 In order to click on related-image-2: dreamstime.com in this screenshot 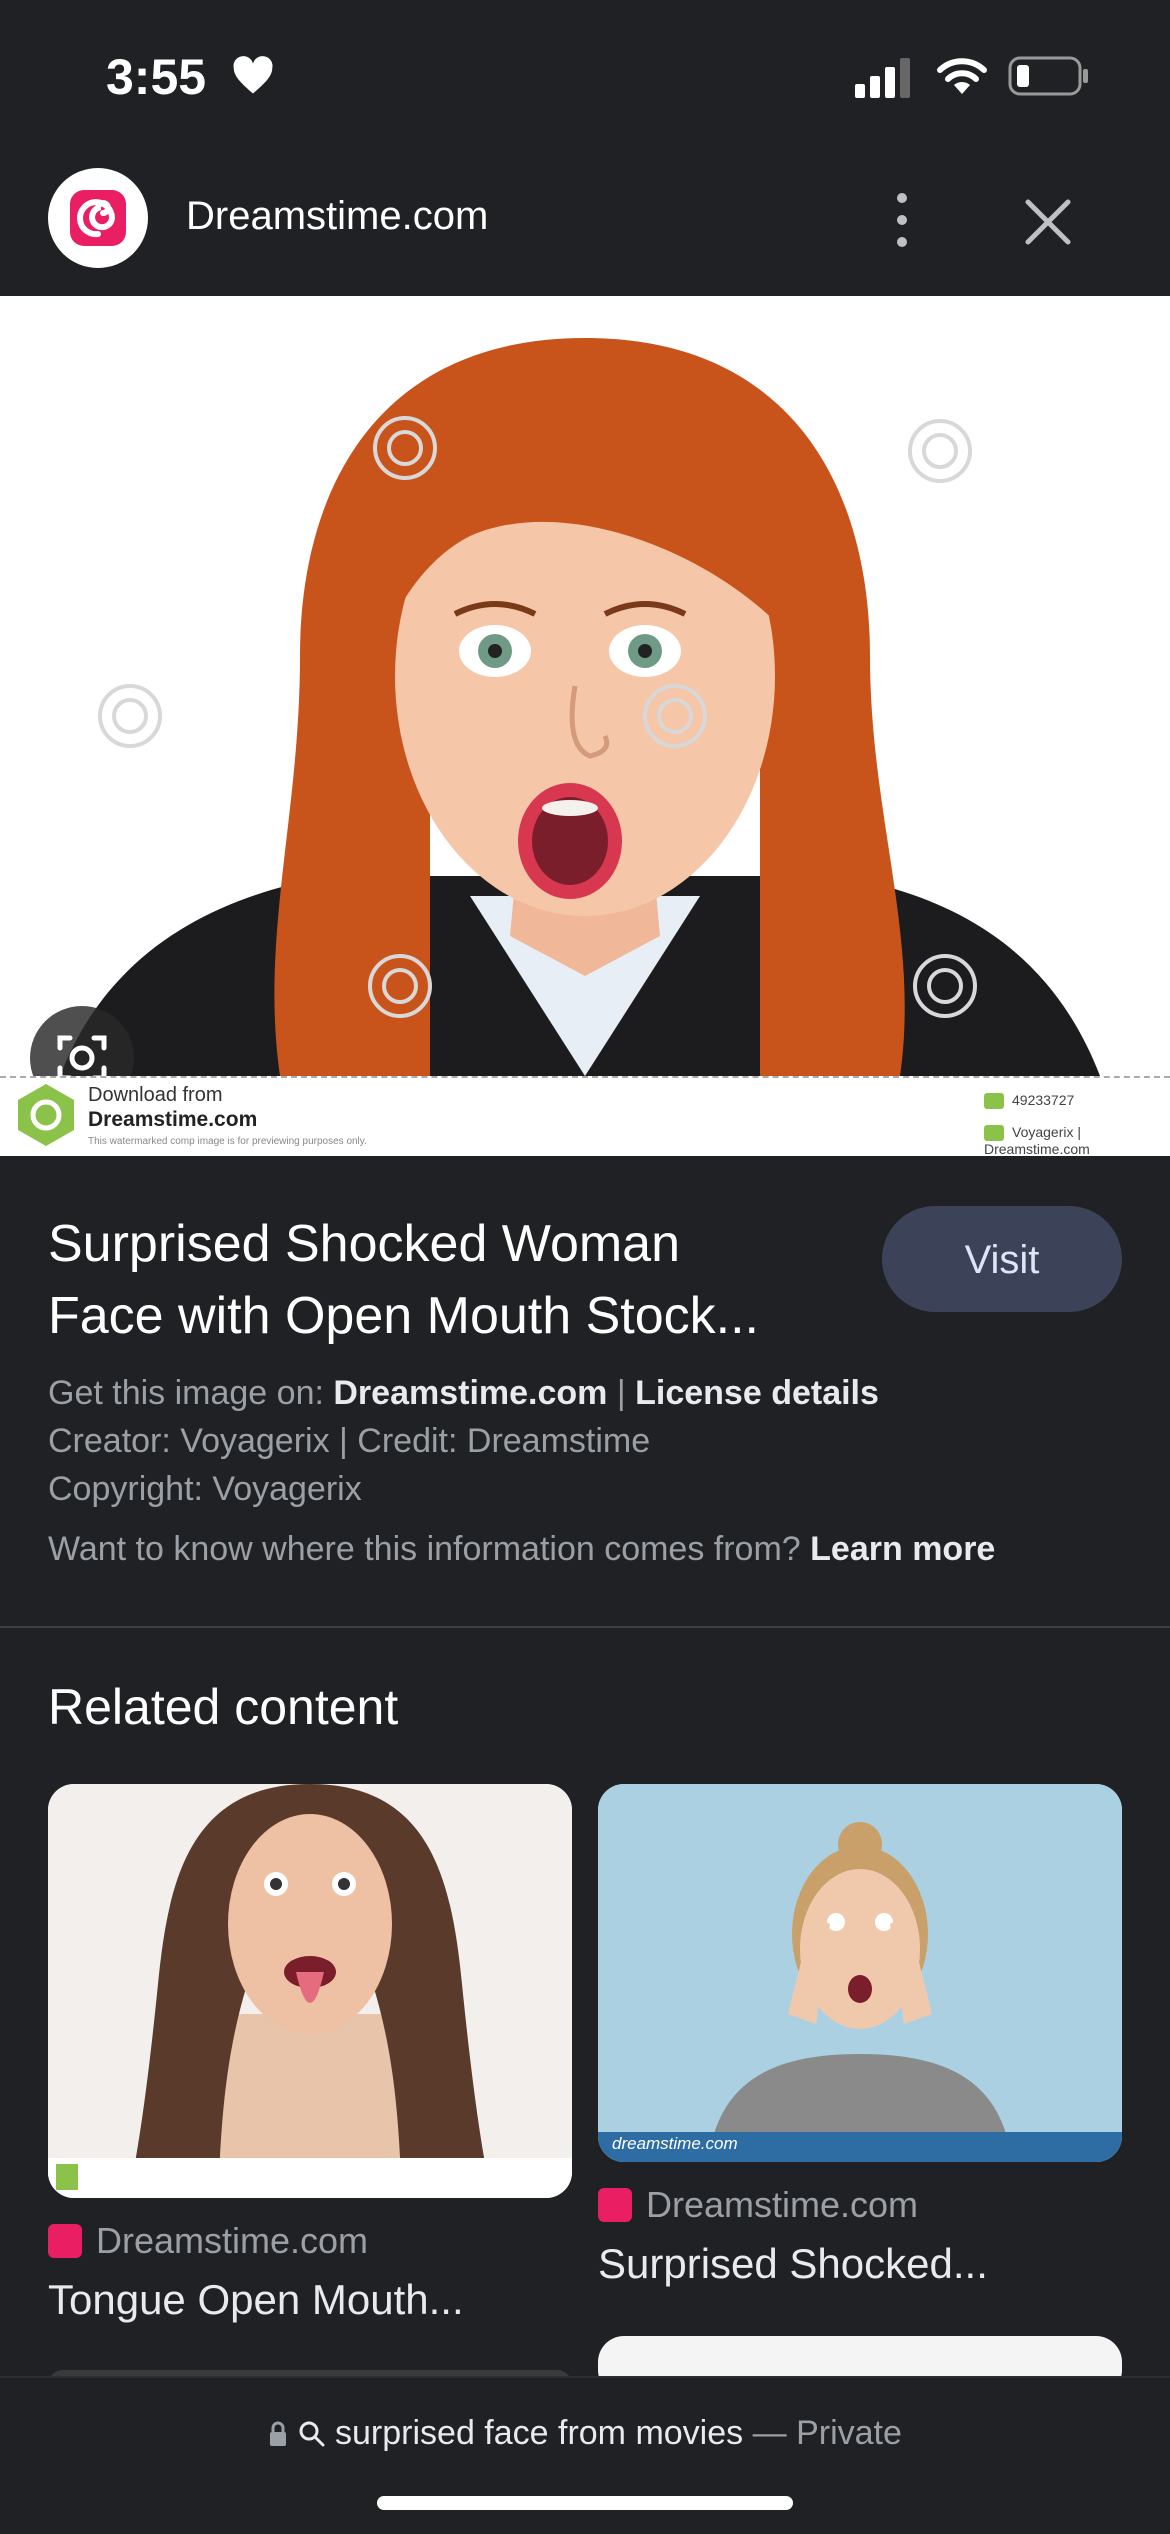, I will do `click(860, 1973)`.